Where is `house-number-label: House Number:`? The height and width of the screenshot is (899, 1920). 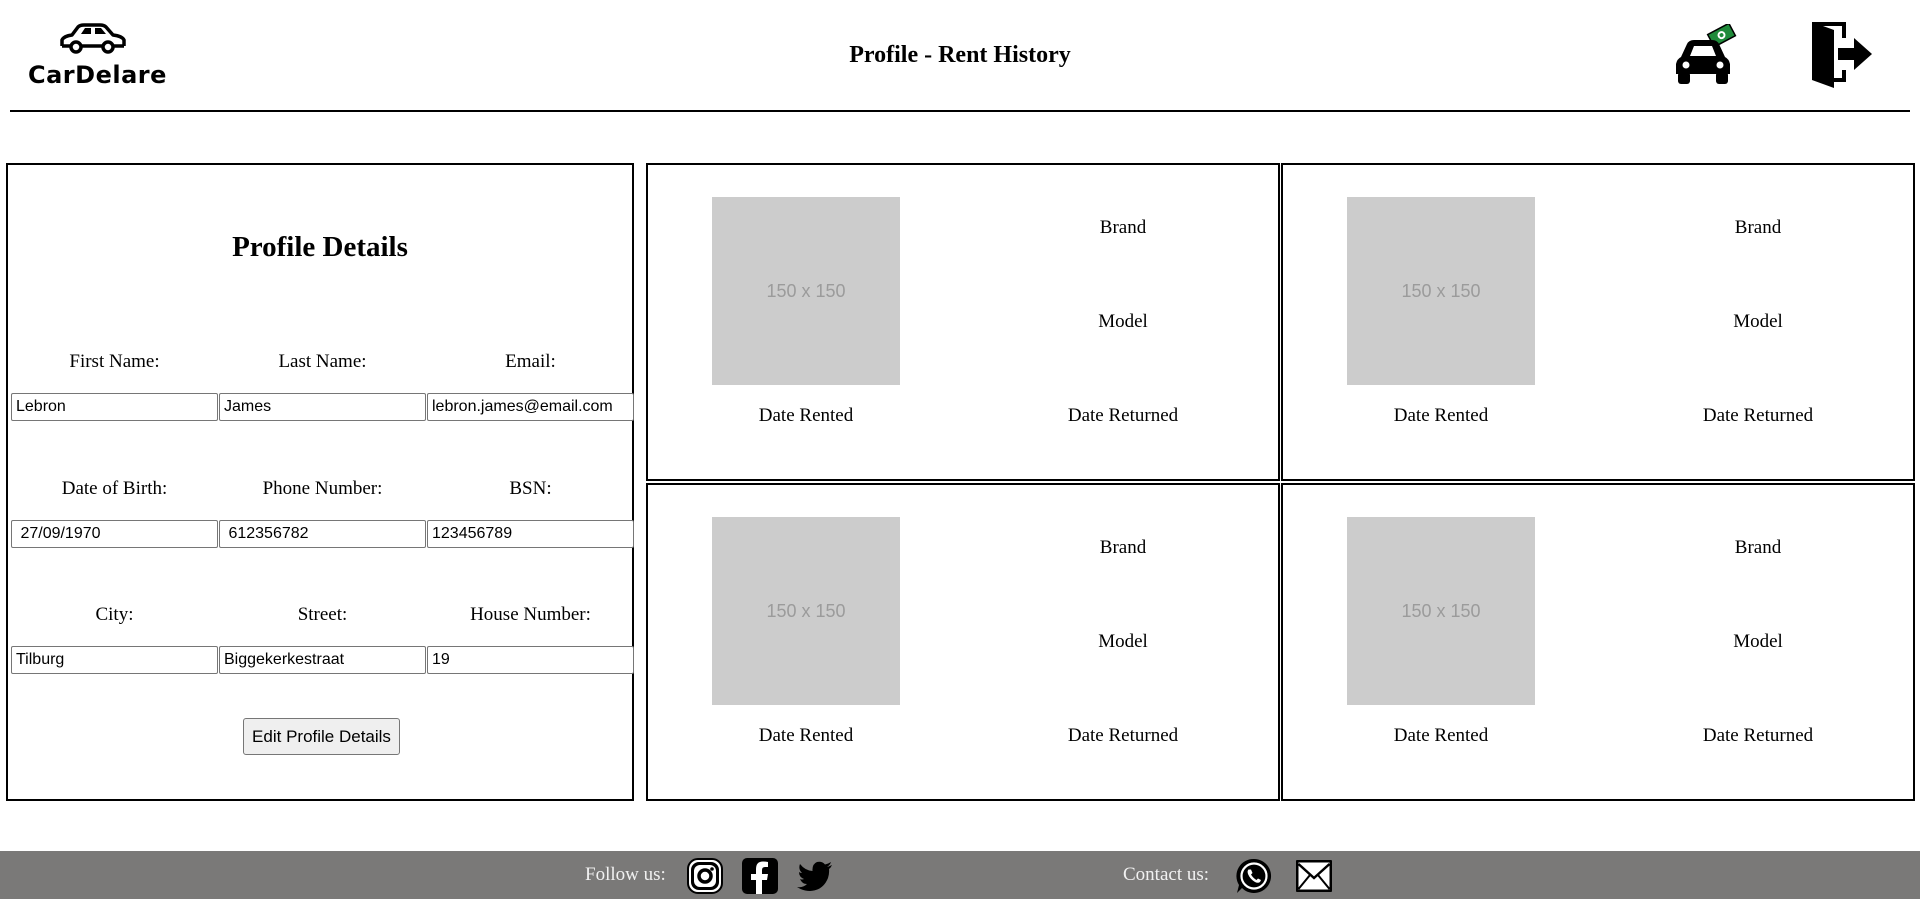
house-number-label: House Number: is located at coordinates (530, 614).